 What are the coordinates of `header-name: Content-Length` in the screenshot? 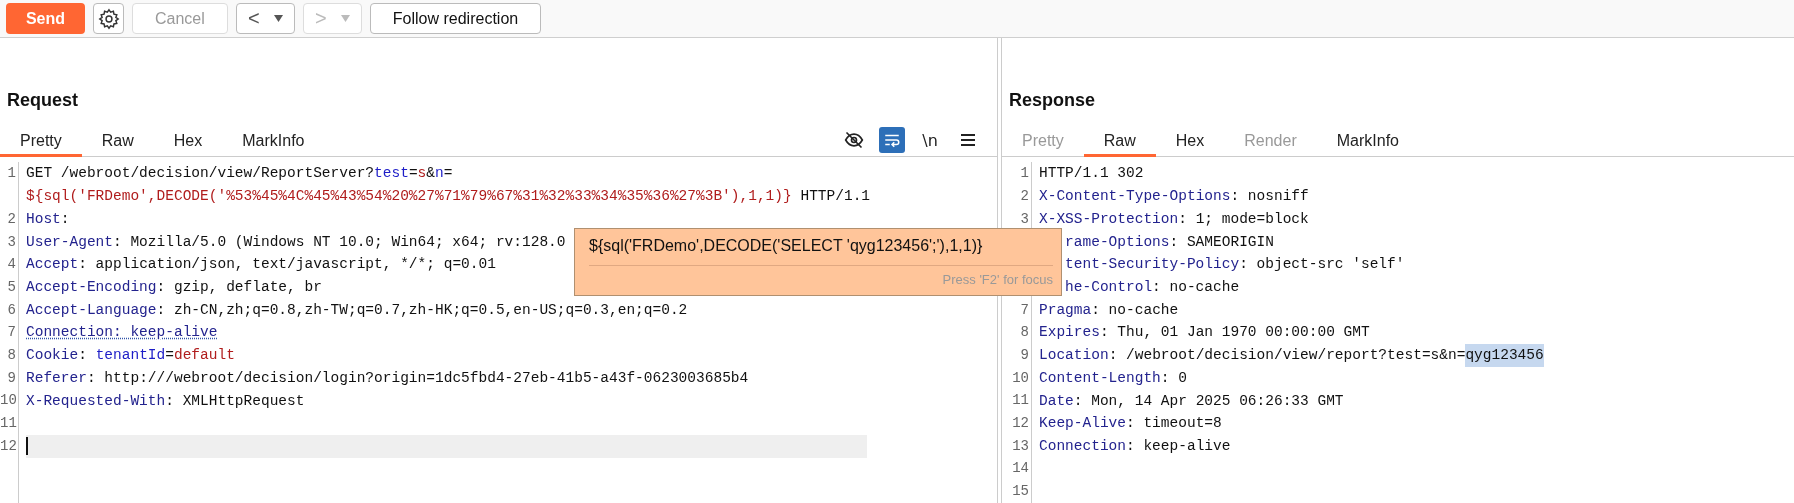 It's located at (1100, 378).